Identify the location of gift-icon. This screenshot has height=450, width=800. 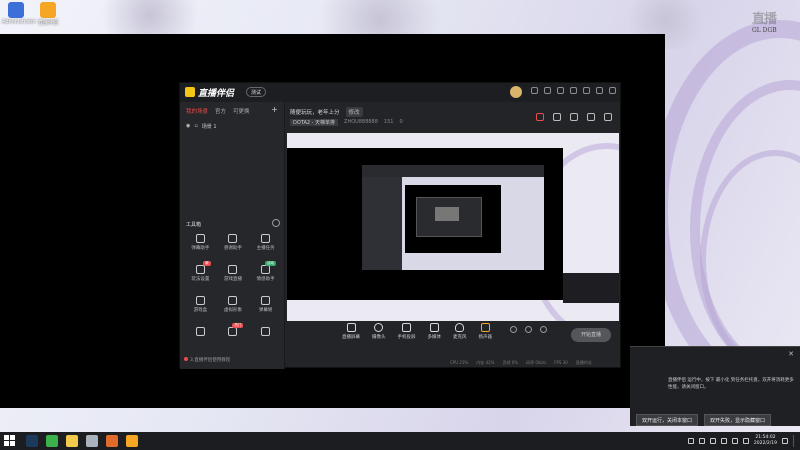
(560, 90).